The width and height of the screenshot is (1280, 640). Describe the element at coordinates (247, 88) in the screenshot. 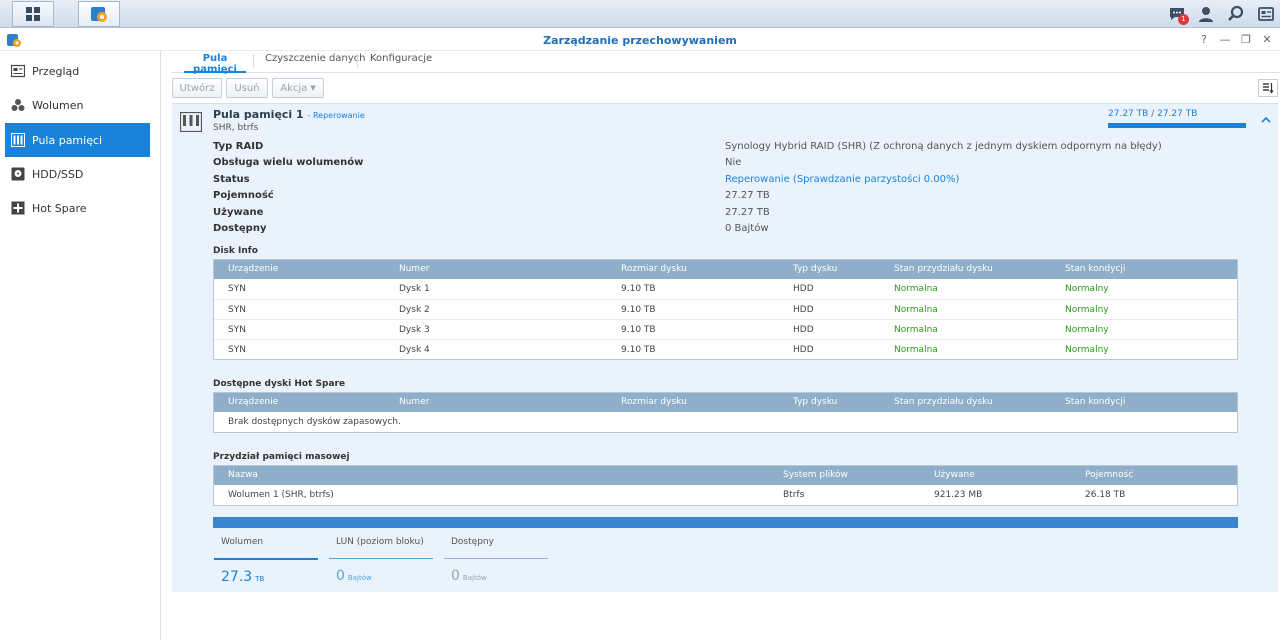

I see `delete-button: Usuń` at that location.